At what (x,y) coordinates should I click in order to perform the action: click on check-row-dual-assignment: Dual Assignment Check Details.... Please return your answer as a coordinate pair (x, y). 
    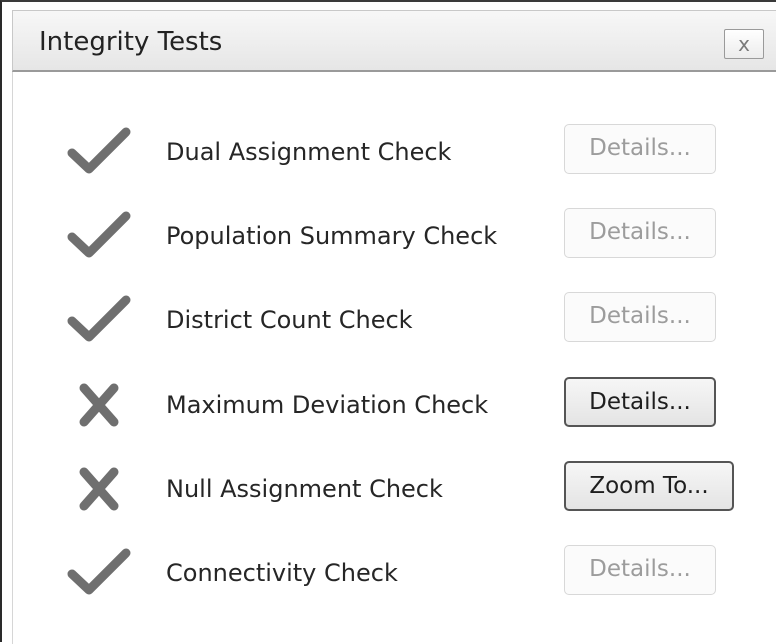
    Looking at the image, I should click on (394, 152).